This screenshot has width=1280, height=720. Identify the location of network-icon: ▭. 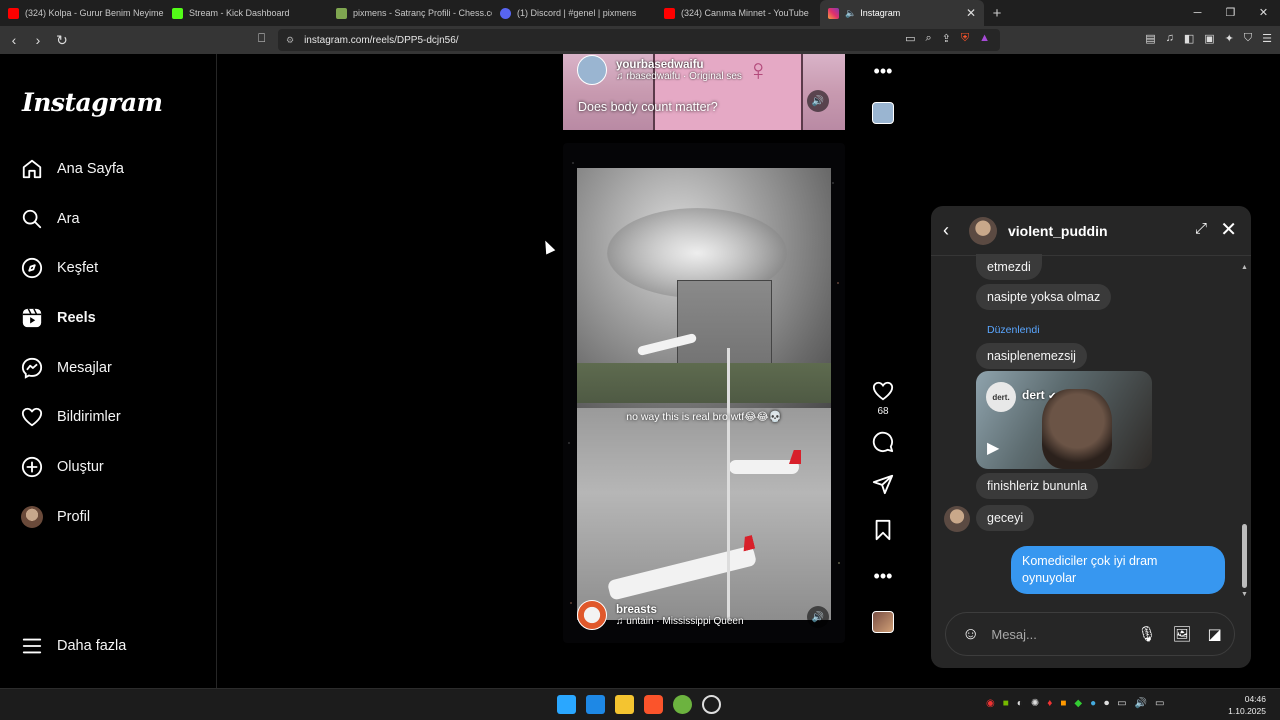
(1121, 703).